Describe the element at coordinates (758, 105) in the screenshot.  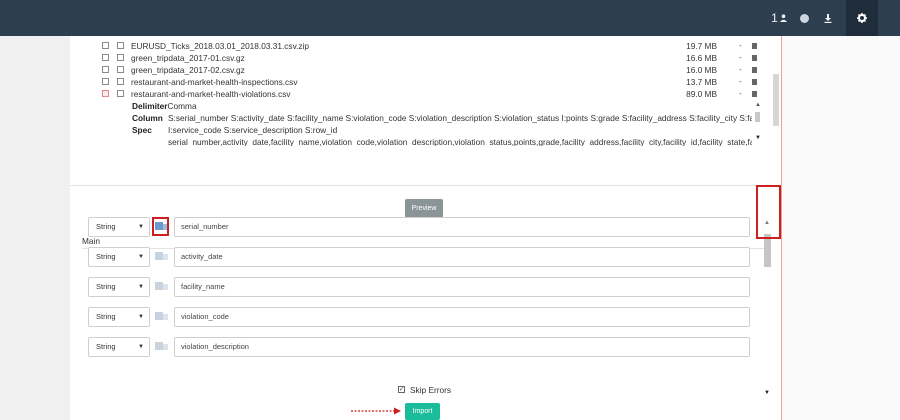
I see `scroll-up-icon: ▲` at that location.